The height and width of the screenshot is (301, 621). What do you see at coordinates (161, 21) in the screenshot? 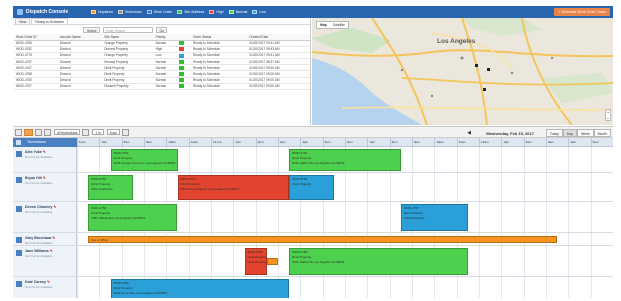
I see `orders-tabs: View Ready to Schedule` at bounding box center [161, 21].